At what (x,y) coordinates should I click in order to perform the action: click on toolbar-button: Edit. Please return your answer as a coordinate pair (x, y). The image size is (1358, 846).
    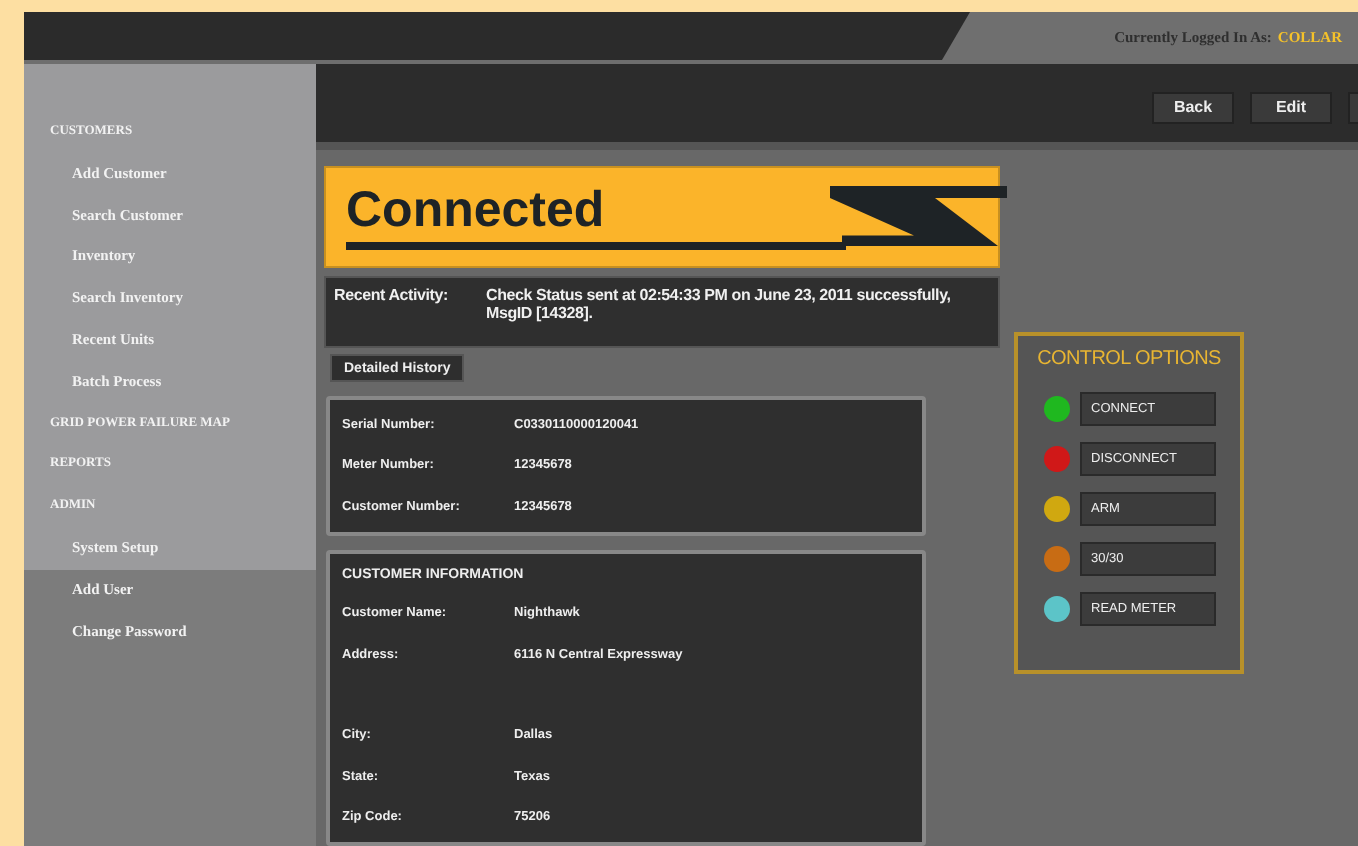
    Looking at the image, I should click on (1291, 107).